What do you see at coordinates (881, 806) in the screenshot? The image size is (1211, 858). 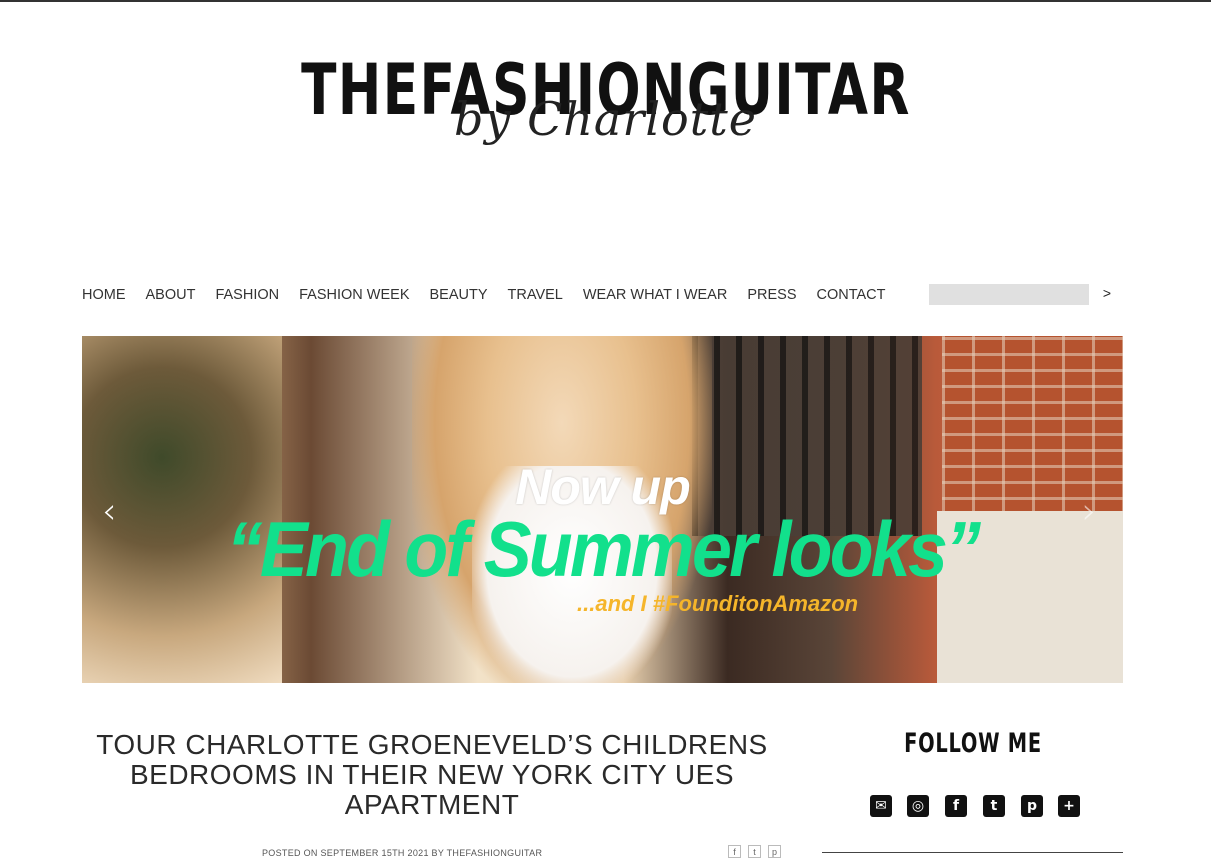 I see `email-icon: ✉` at bounding box center [881, 806].